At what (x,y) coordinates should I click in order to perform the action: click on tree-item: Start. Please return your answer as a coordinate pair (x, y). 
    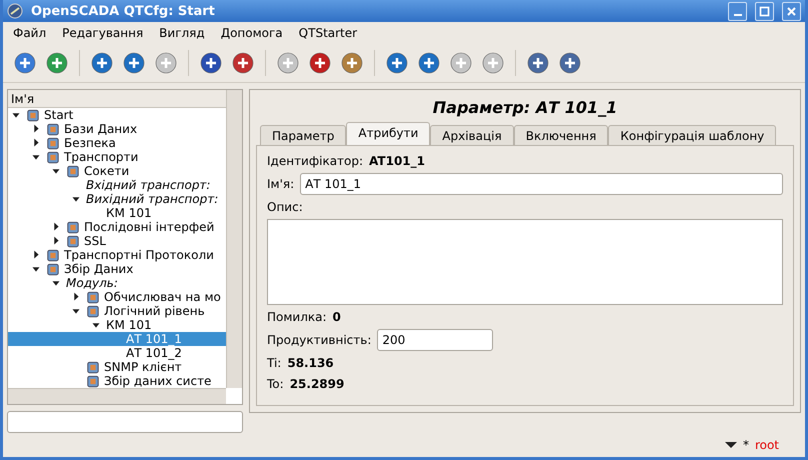
    Looking at the image, I should click on (117, 115).